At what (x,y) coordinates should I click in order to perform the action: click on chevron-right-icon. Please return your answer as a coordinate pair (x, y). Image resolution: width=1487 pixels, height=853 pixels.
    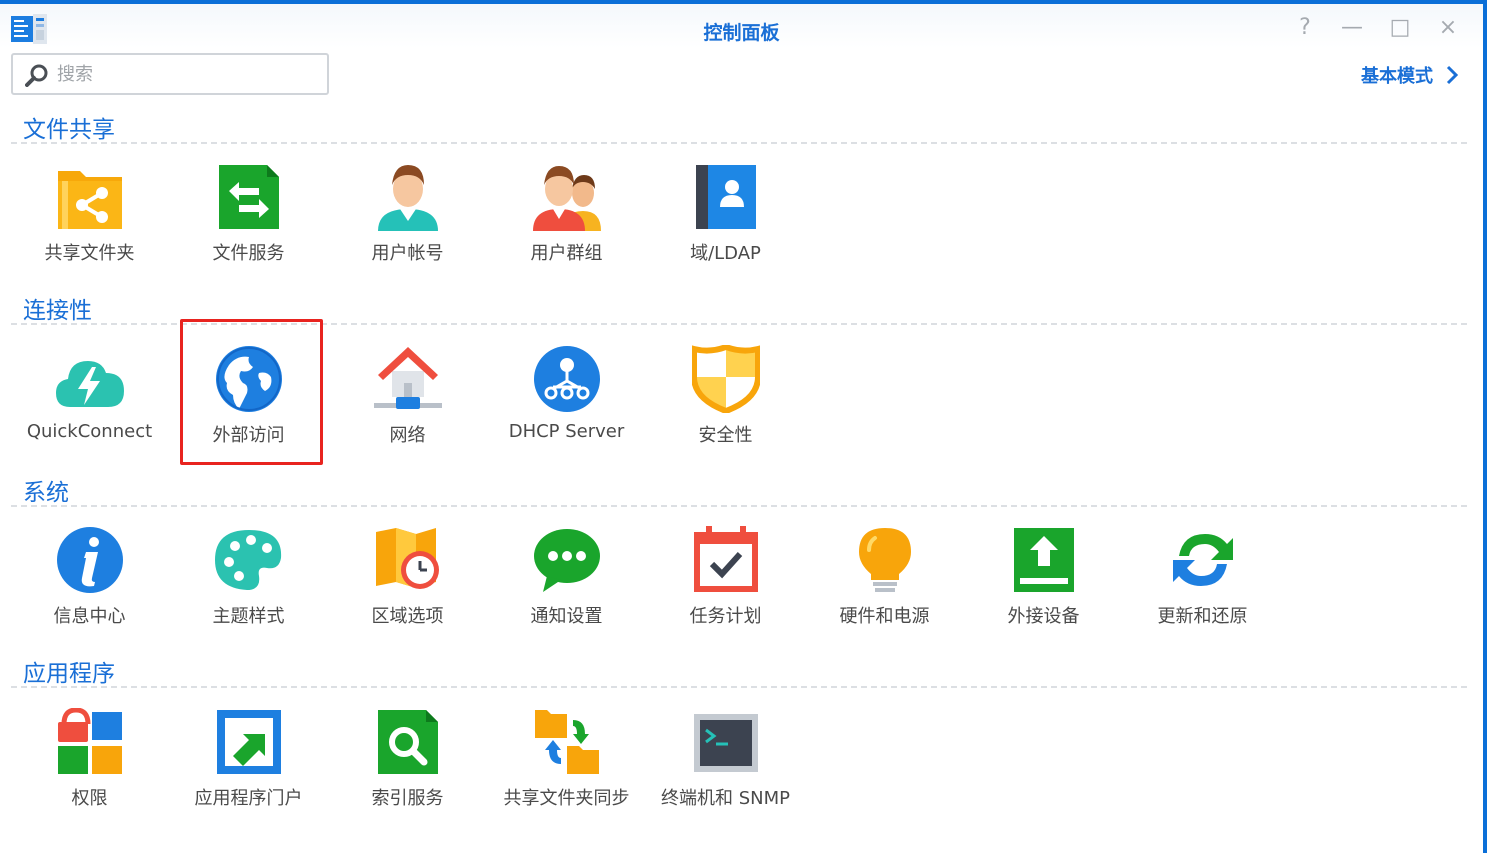
    Looking at the image, I should click on (1452, 75).